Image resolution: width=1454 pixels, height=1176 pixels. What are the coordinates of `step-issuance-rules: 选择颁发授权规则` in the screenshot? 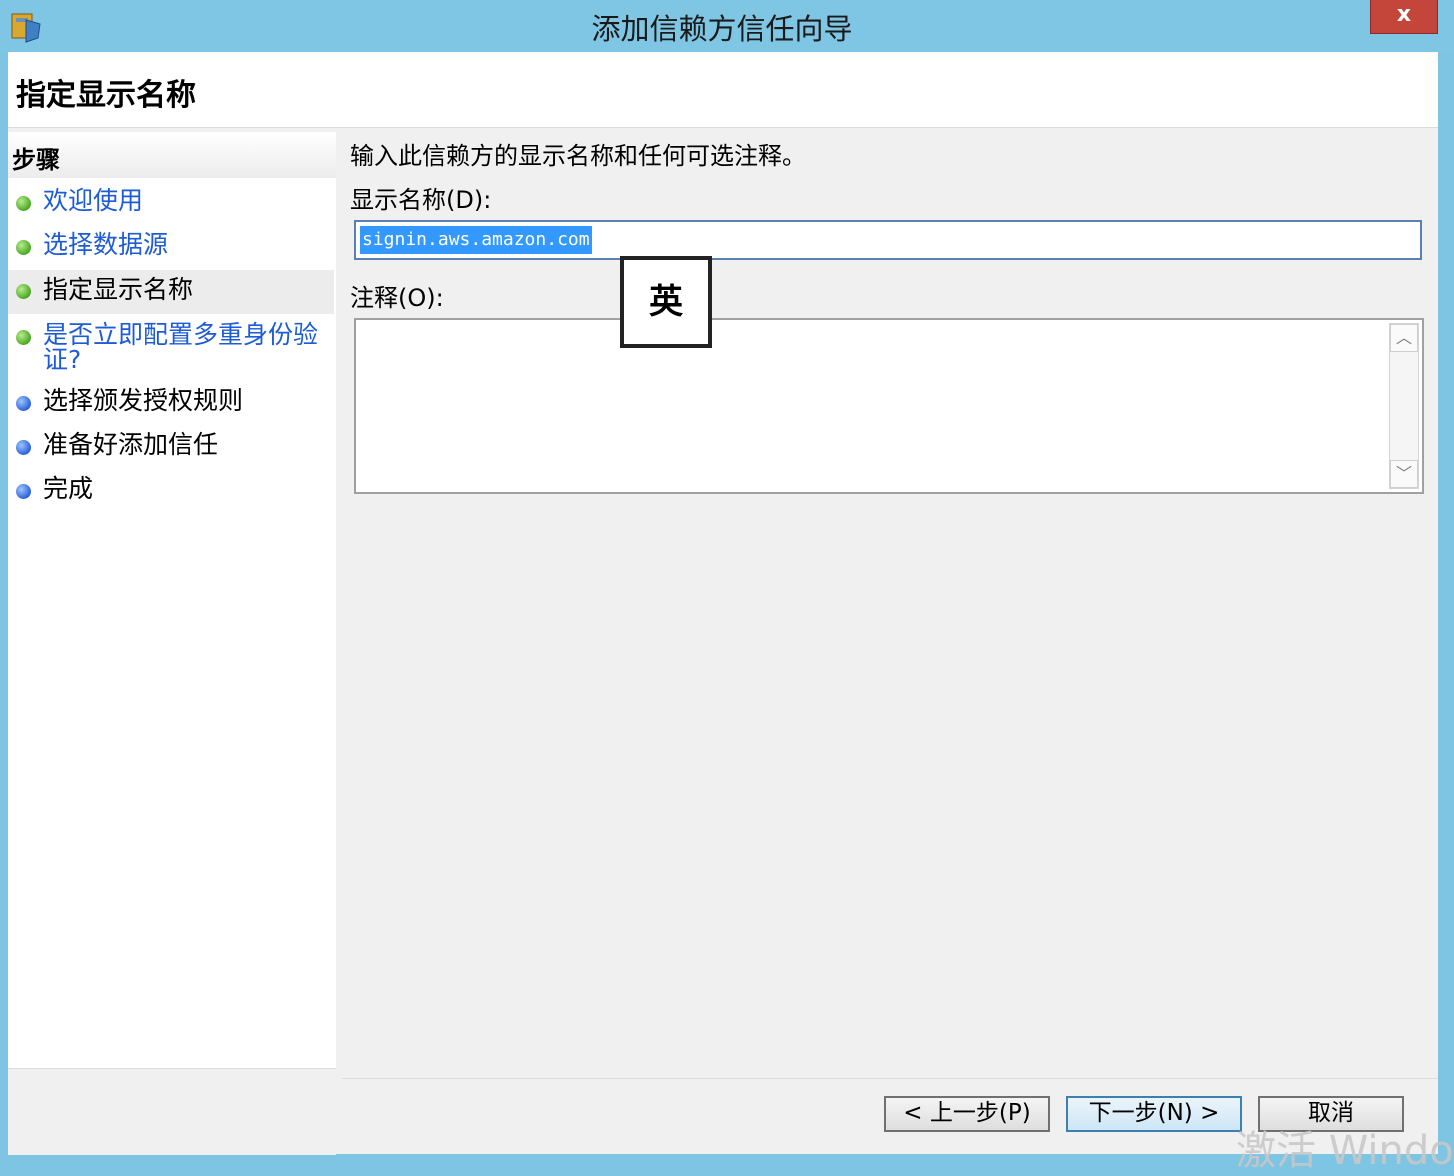 It's located at (171, 403).